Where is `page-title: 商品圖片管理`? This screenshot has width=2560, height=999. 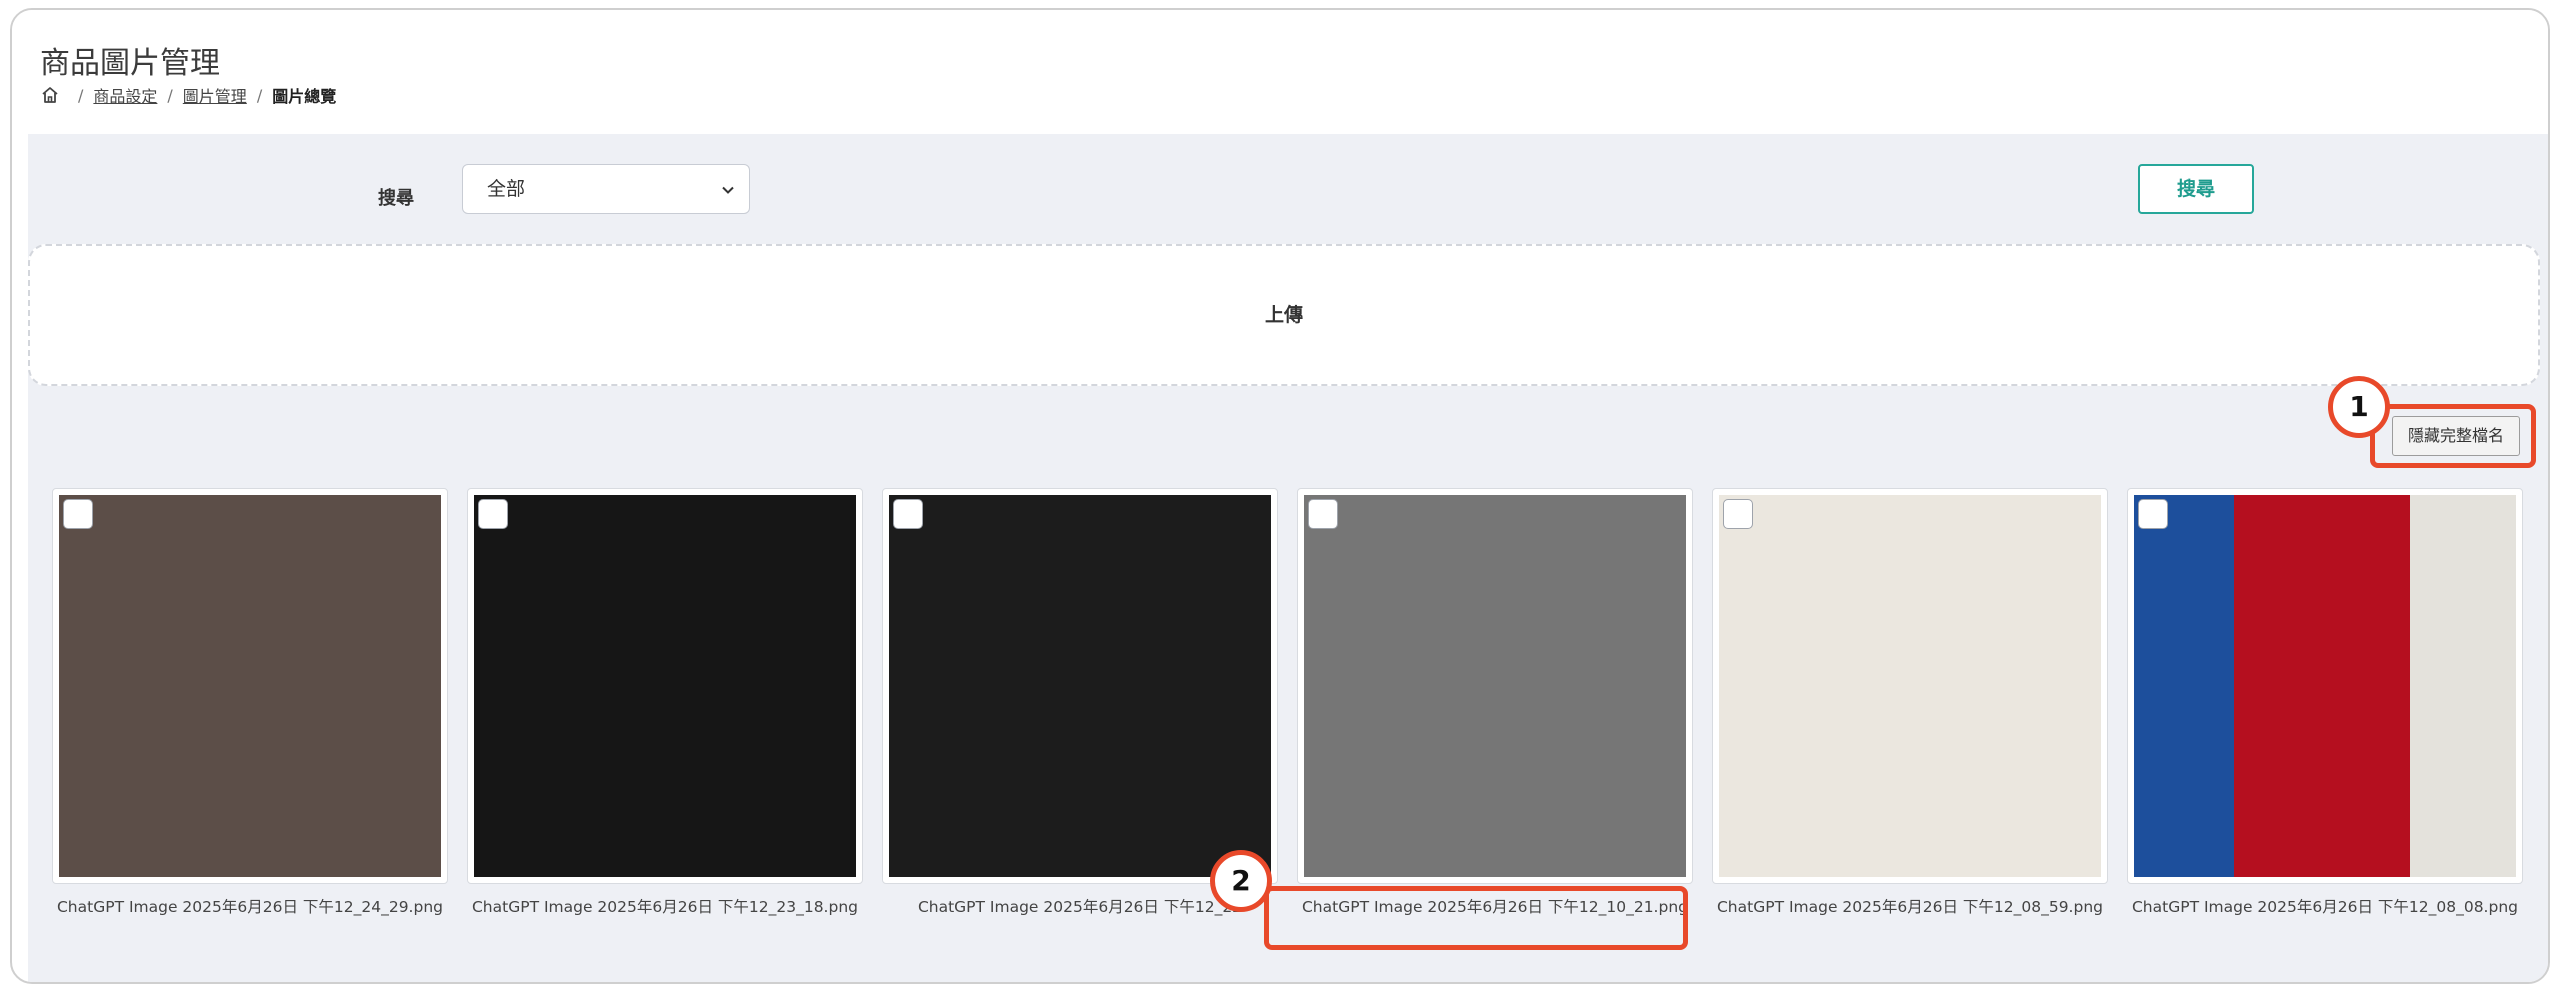
page-title: 商品圖片管理 is located at coordinates (130, 63).